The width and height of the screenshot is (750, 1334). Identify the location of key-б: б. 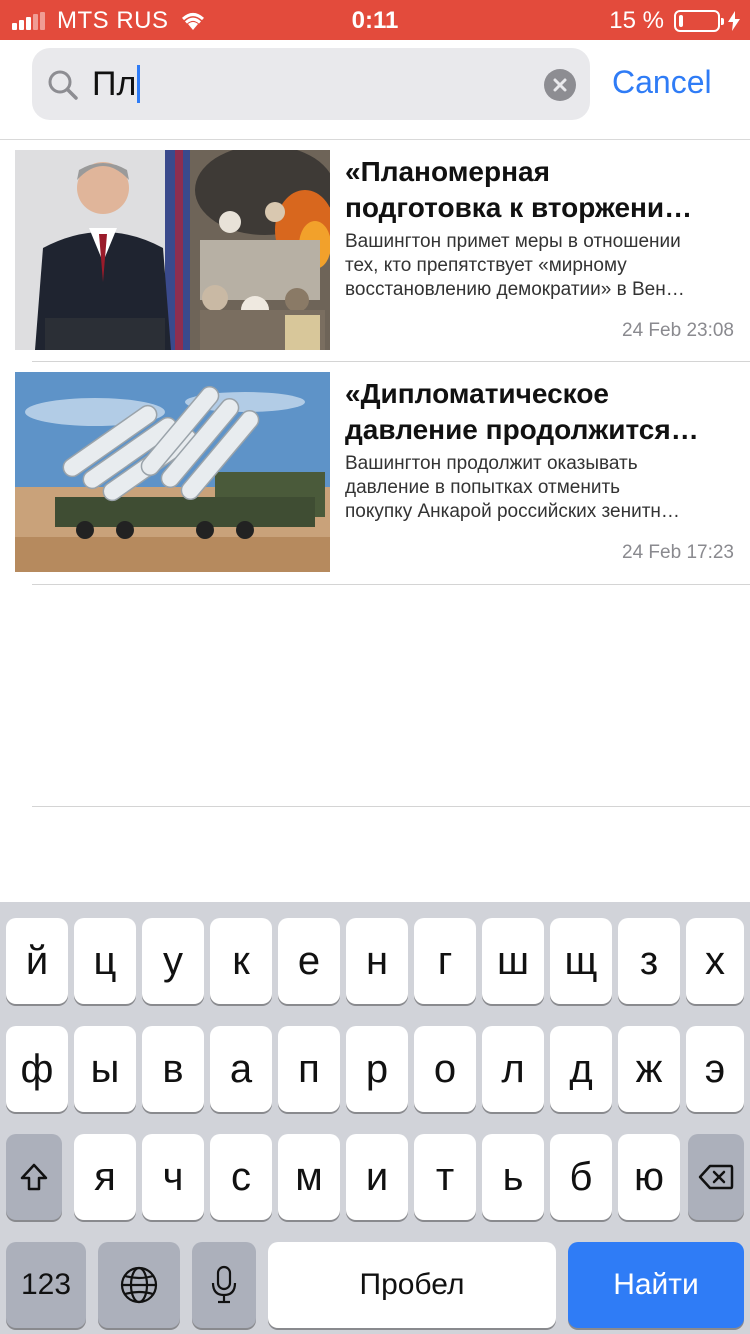
(581, 1177).